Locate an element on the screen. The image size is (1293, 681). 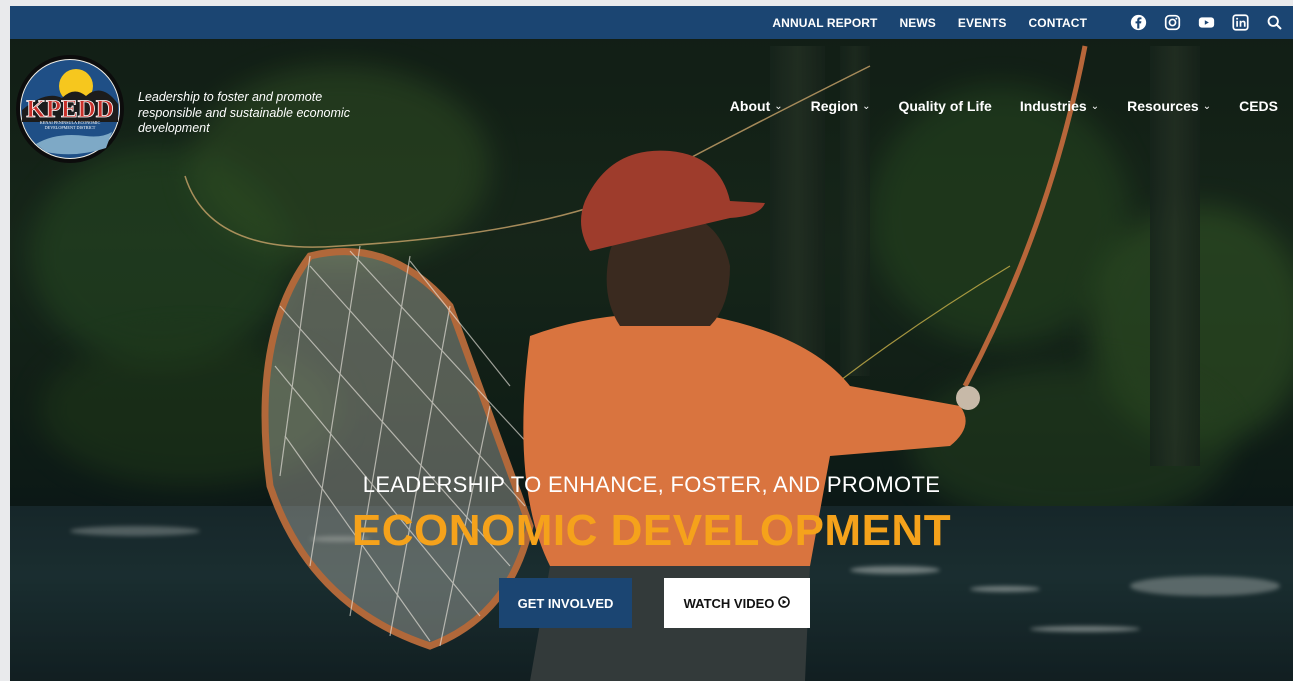
contact-link: CONTACT is located at coordinates (1058, 23).